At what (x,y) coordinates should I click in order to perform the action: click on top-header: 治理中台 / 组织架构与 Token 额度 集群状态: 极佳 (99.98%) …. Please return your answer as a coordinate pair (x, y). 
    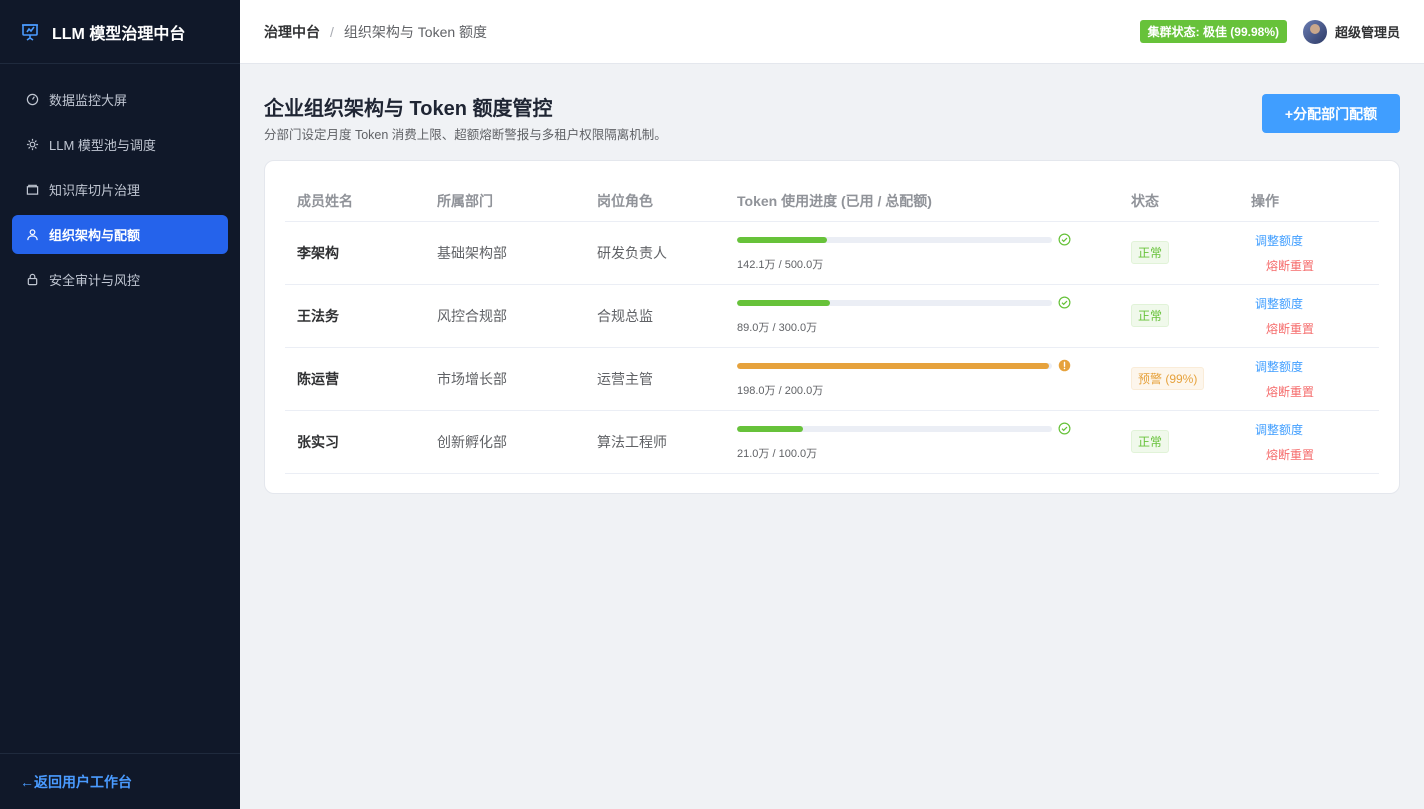
    Looking at the image, I should click on (832, 32).